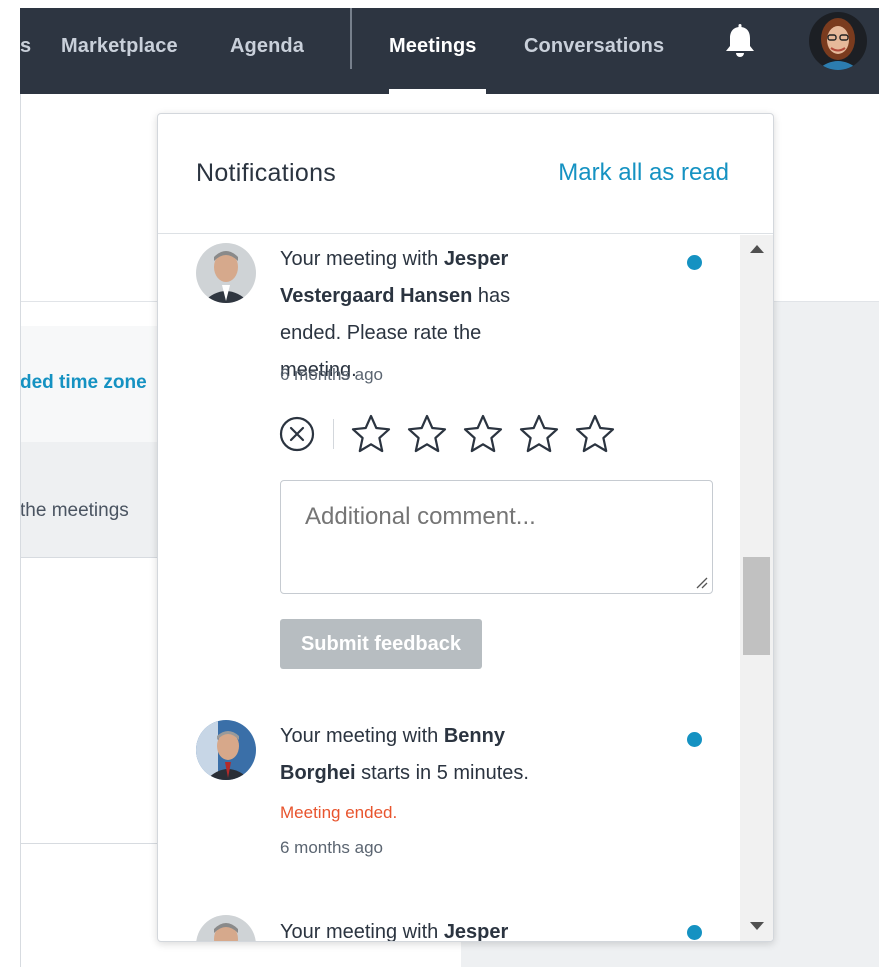  I want to click on page-left-border, so click(20, 530).